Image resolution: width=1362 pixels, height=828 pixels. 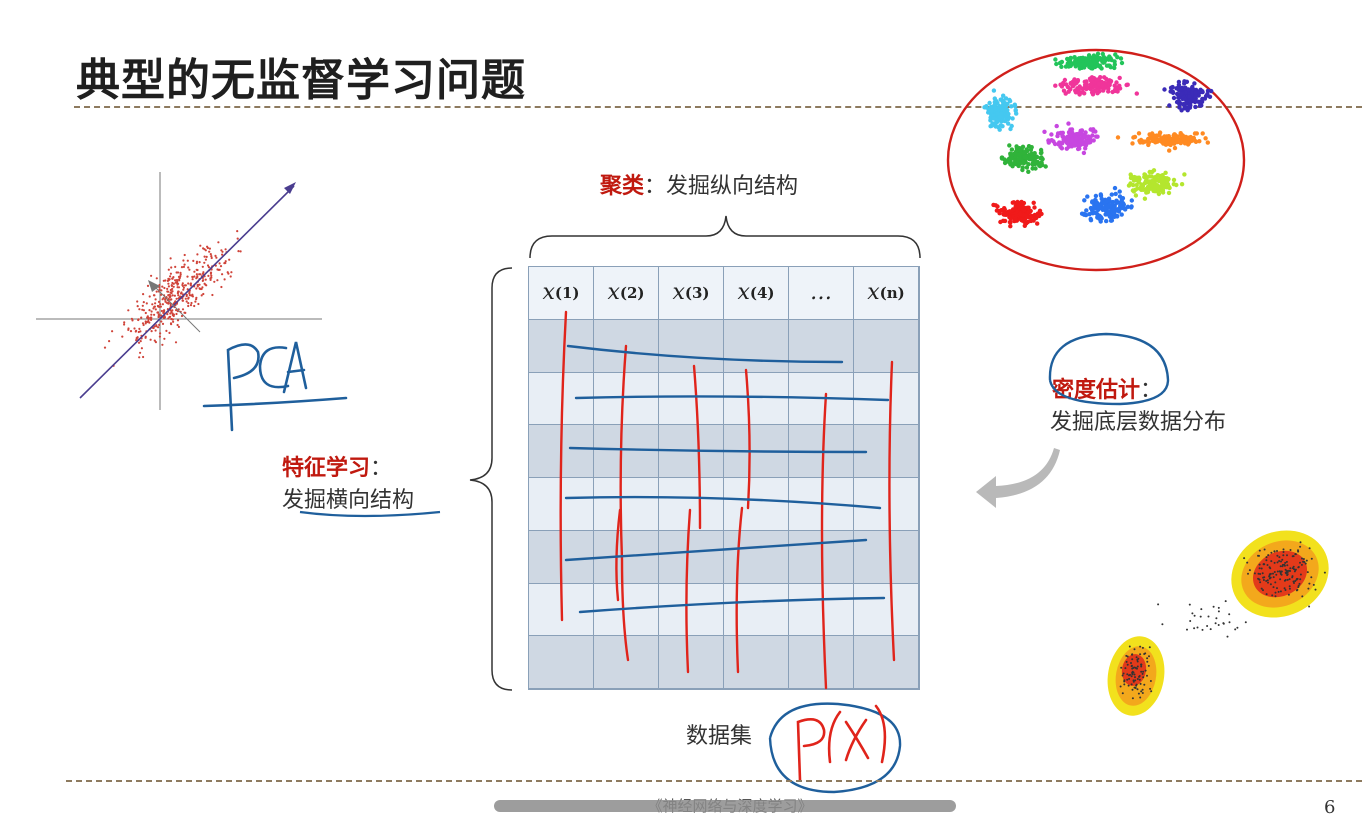 What do you see at coordinates (1330, 807) in the screenshot?
I see `page-number: 6` at bounding box center [1330, 807].